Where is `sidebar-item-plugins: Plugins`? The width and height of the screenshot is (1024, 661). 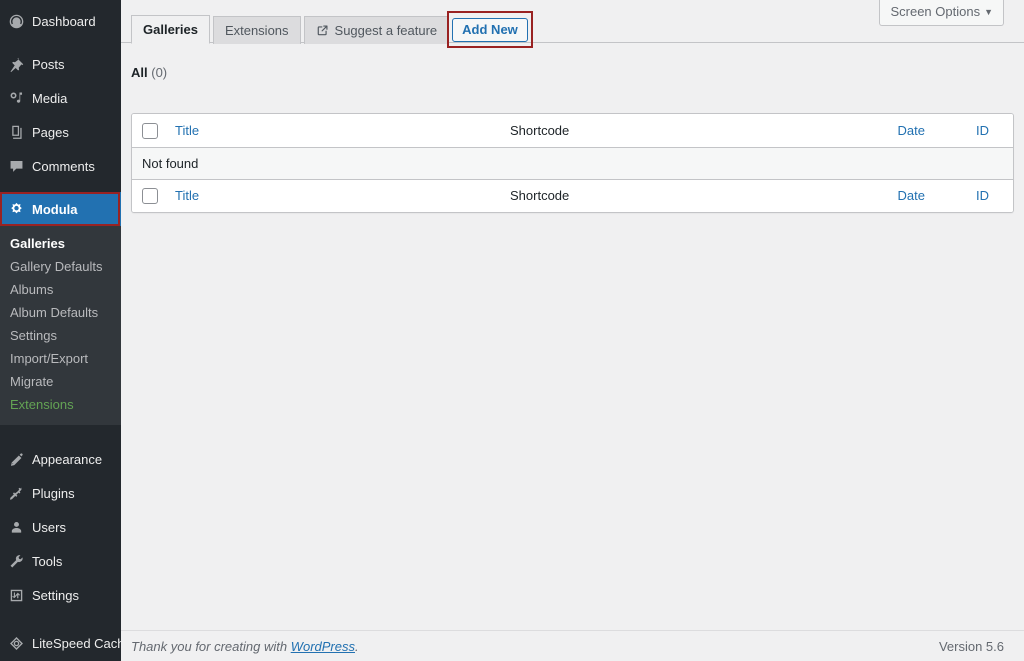
sidebar-item-plugins: Plugins is located at coordinates (60, 493).